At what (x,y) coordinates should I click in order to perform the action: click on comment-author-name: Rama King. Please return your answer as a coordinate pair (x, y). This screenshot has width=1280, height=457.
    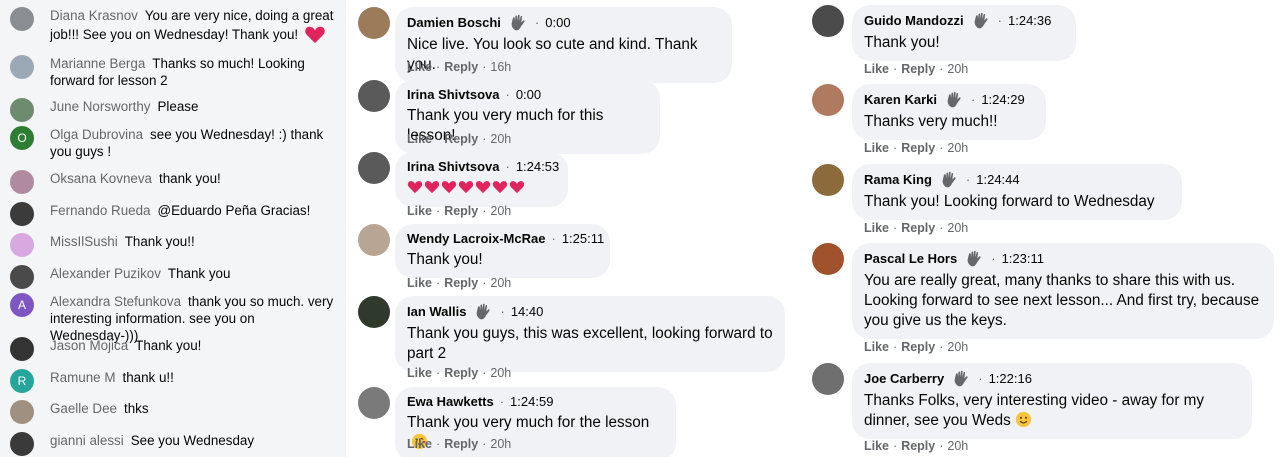
    Looking at the image, I should click on (898, 180).